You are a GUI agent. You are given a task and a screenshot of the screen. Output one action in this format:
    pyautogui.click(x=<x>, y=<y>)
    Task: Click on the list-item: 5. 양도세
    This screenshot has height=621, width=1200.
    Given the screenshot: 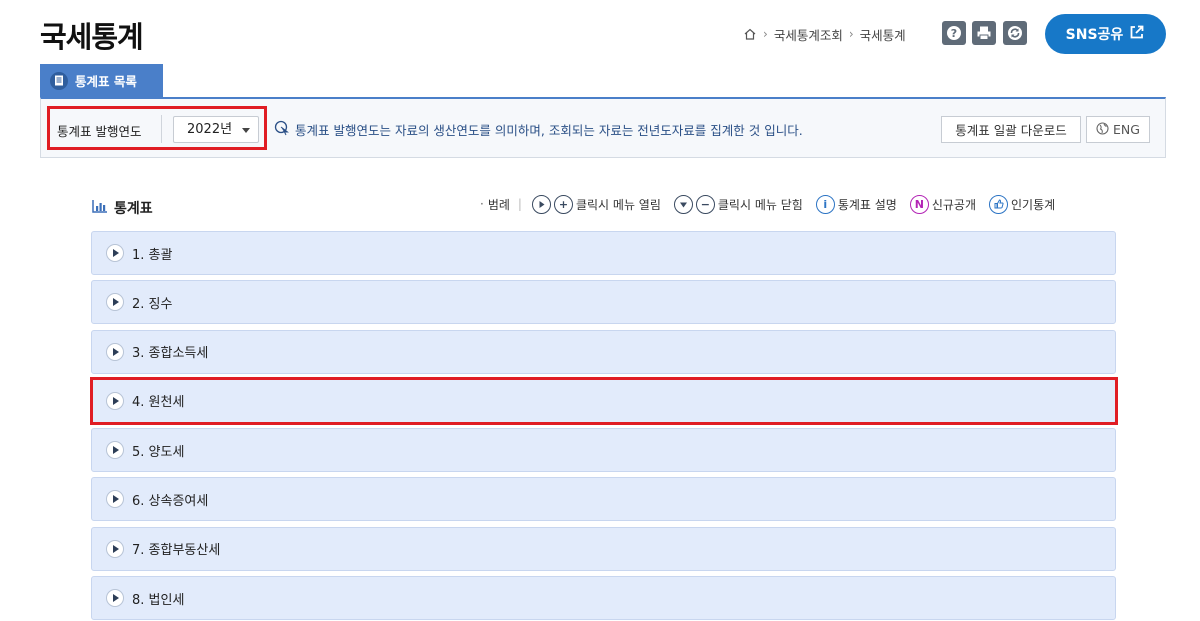 What is the action you would take?
    pyautogui.click(x=603, y=450)
    